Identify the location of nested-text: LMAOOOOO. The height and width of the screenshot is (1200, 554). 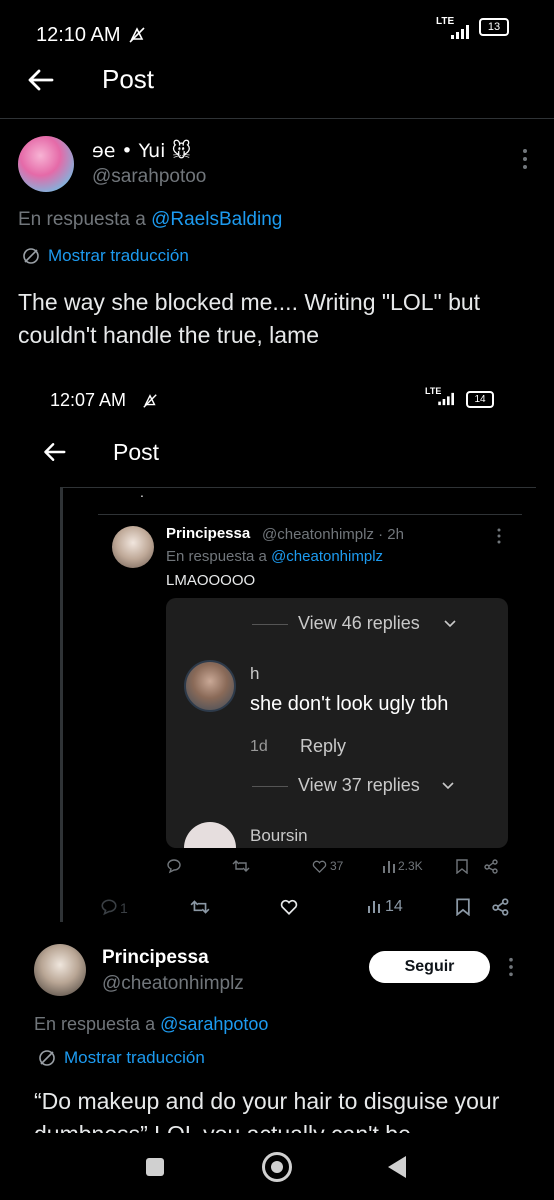
(211, 580).